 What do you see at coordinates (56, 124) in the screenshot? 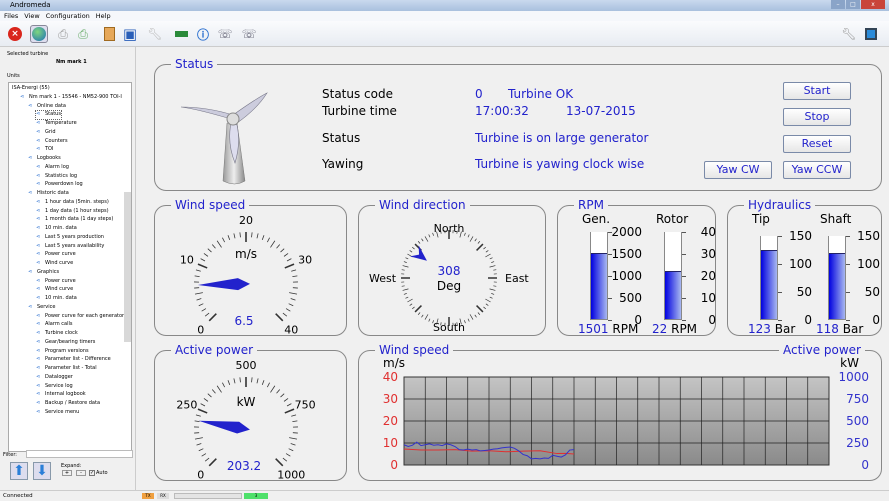
I see `tree-item: ⋖Temperature` at bounding box center [56, 124].